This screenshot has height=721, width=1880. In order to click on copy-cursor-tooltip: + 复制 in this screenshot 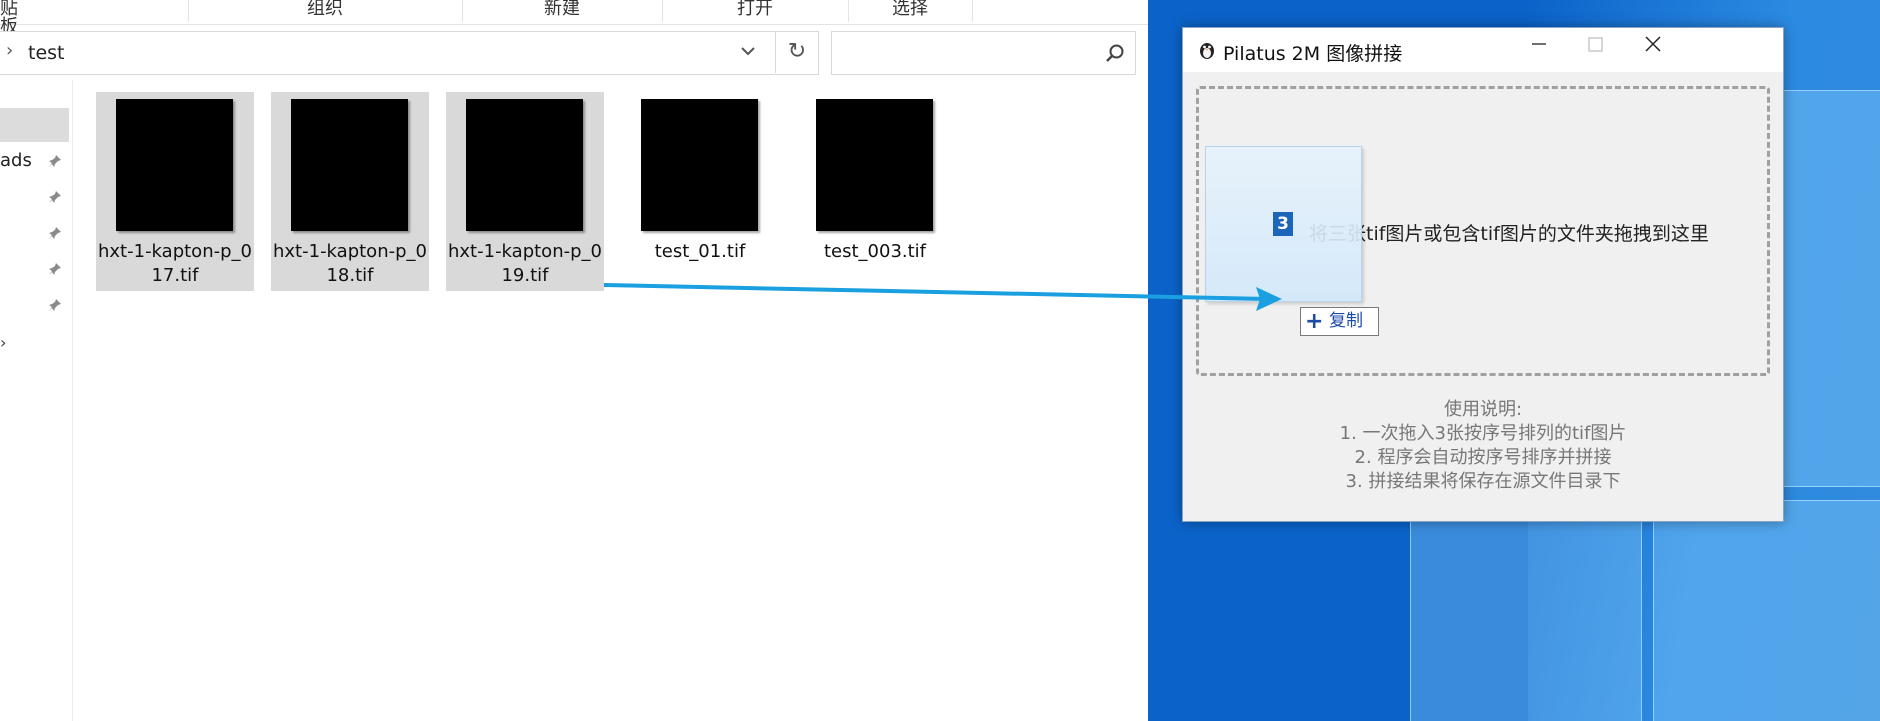, I will do `click(1339, 321)`.